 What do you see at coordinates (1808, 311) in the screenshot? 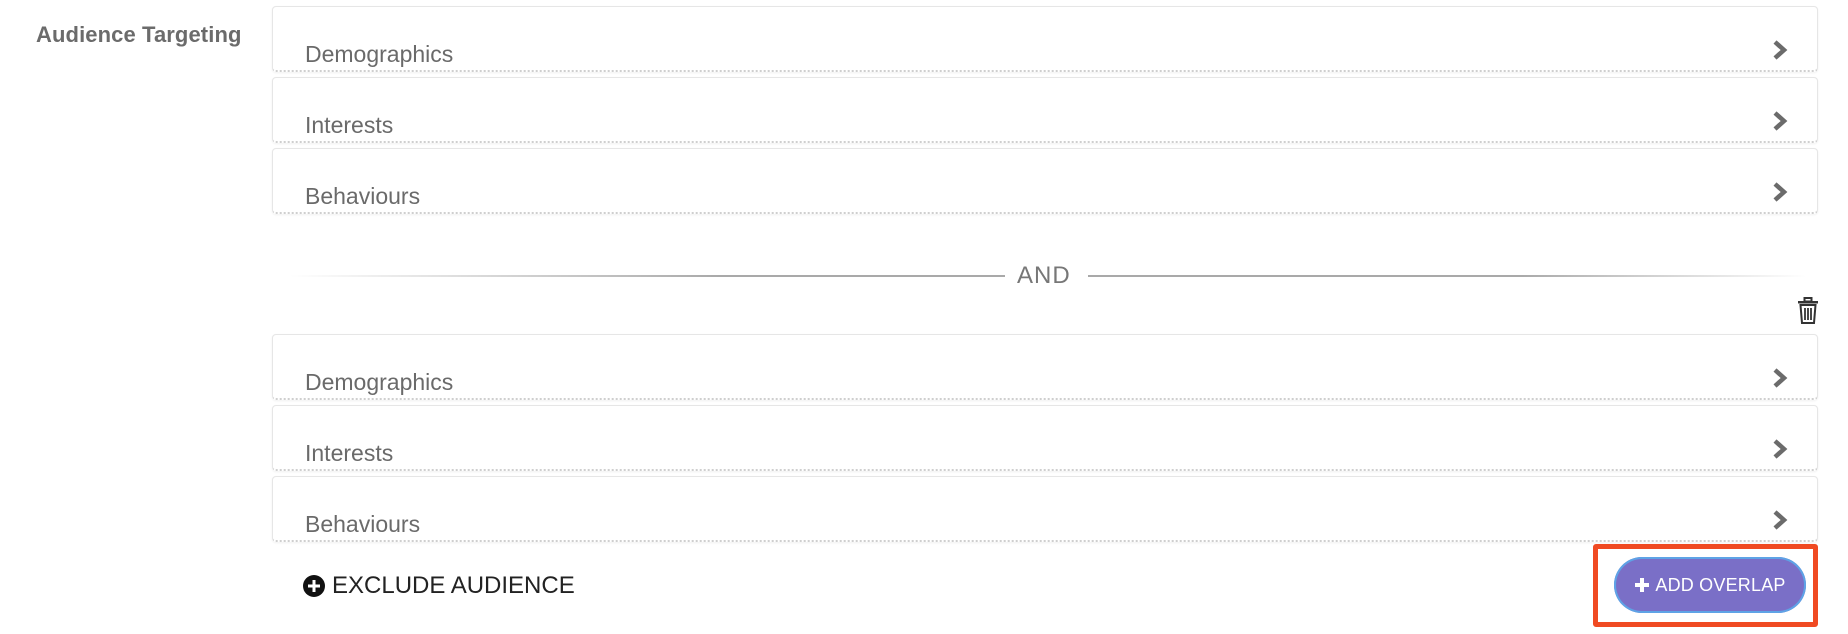
I see `trash-icon` at bounding box center [1808, 311].